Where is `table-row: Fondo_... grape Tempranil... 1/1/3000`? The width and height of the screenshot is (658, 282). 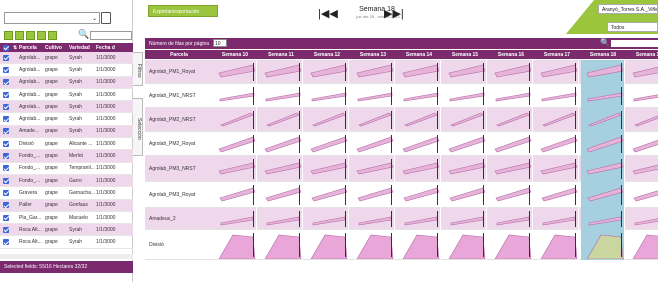
table-row: Fondo_... grape Tempranil... 1/1/3000 is located at coordinates (66, 169).